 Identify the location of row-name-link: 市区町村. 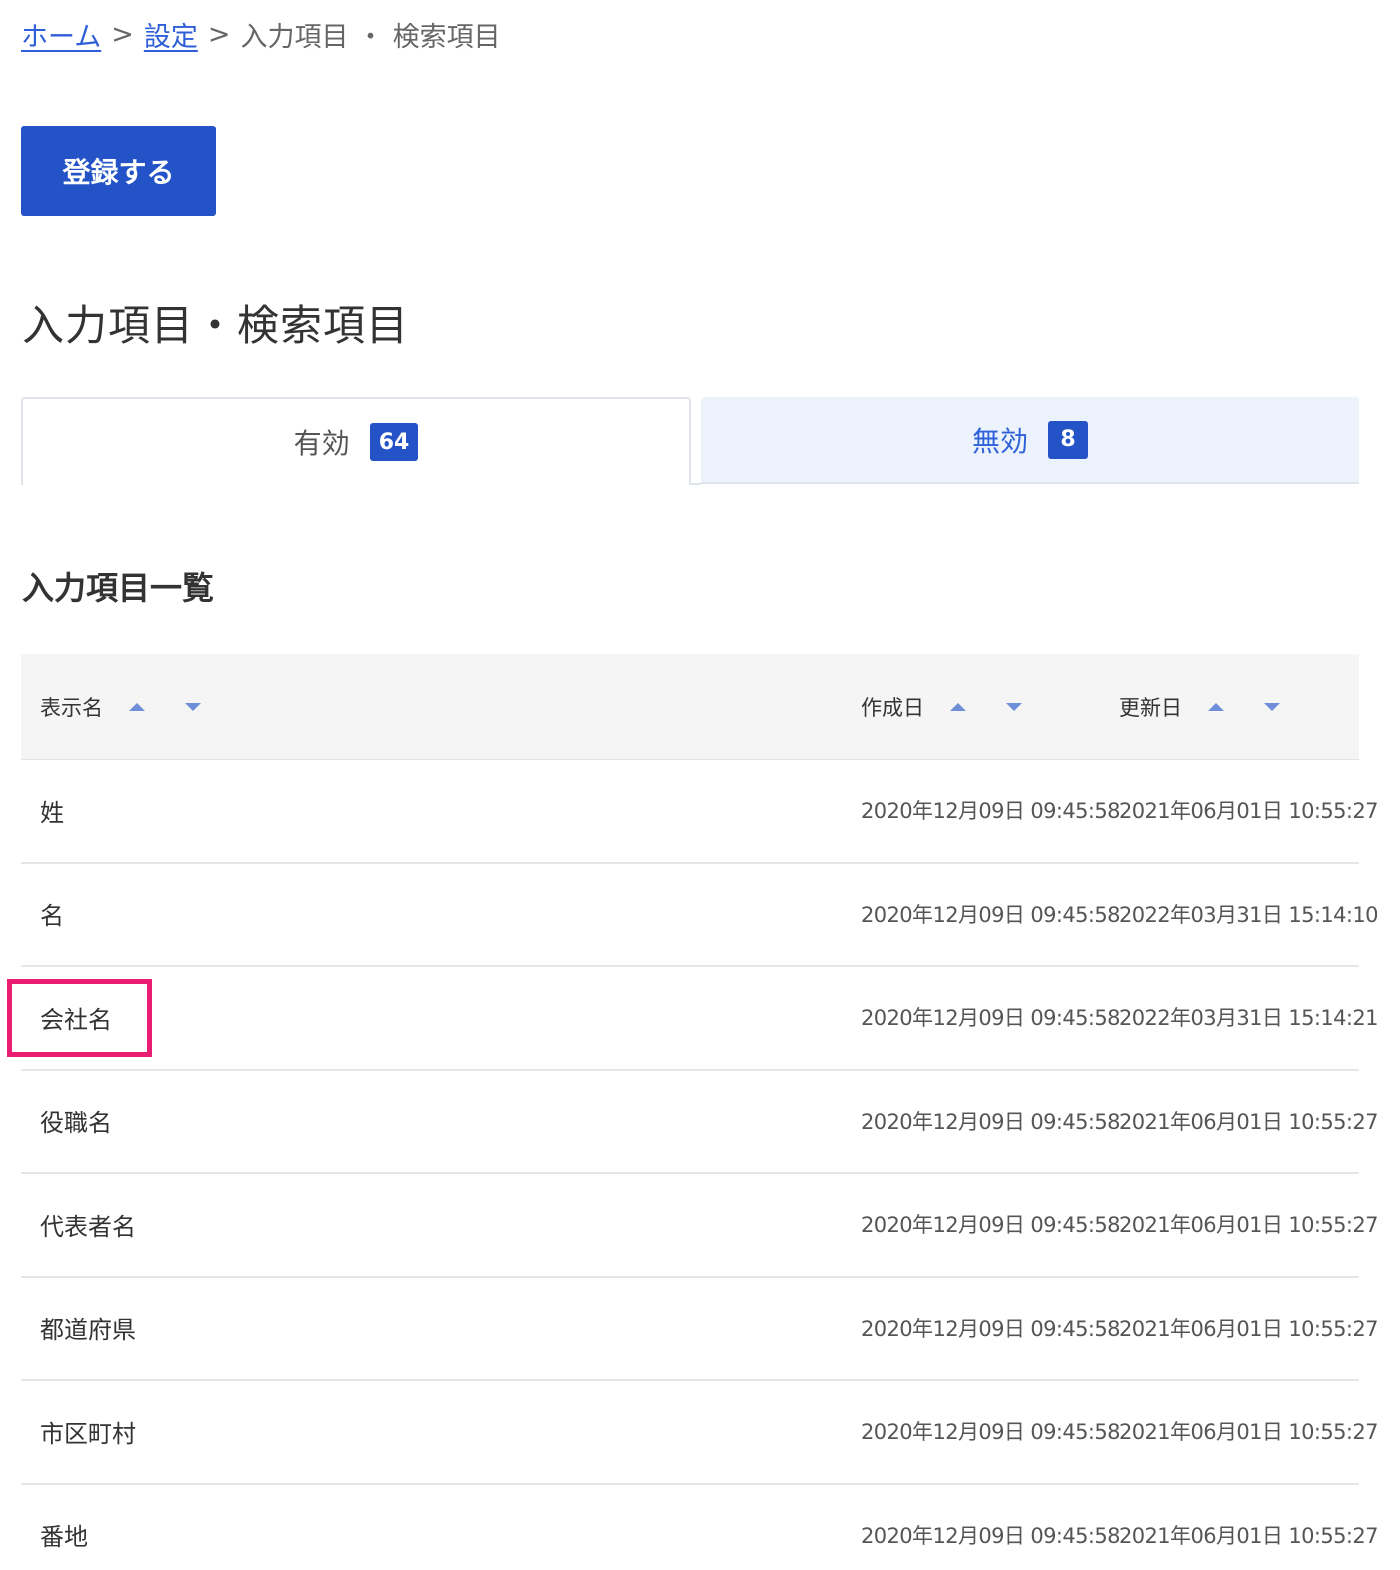
(88, 1431).